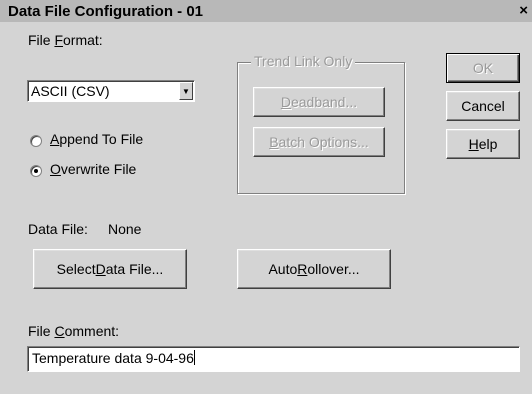  Describe the element at coordinates (194, 357) in the screenshot. I see `text-caret` at that location.